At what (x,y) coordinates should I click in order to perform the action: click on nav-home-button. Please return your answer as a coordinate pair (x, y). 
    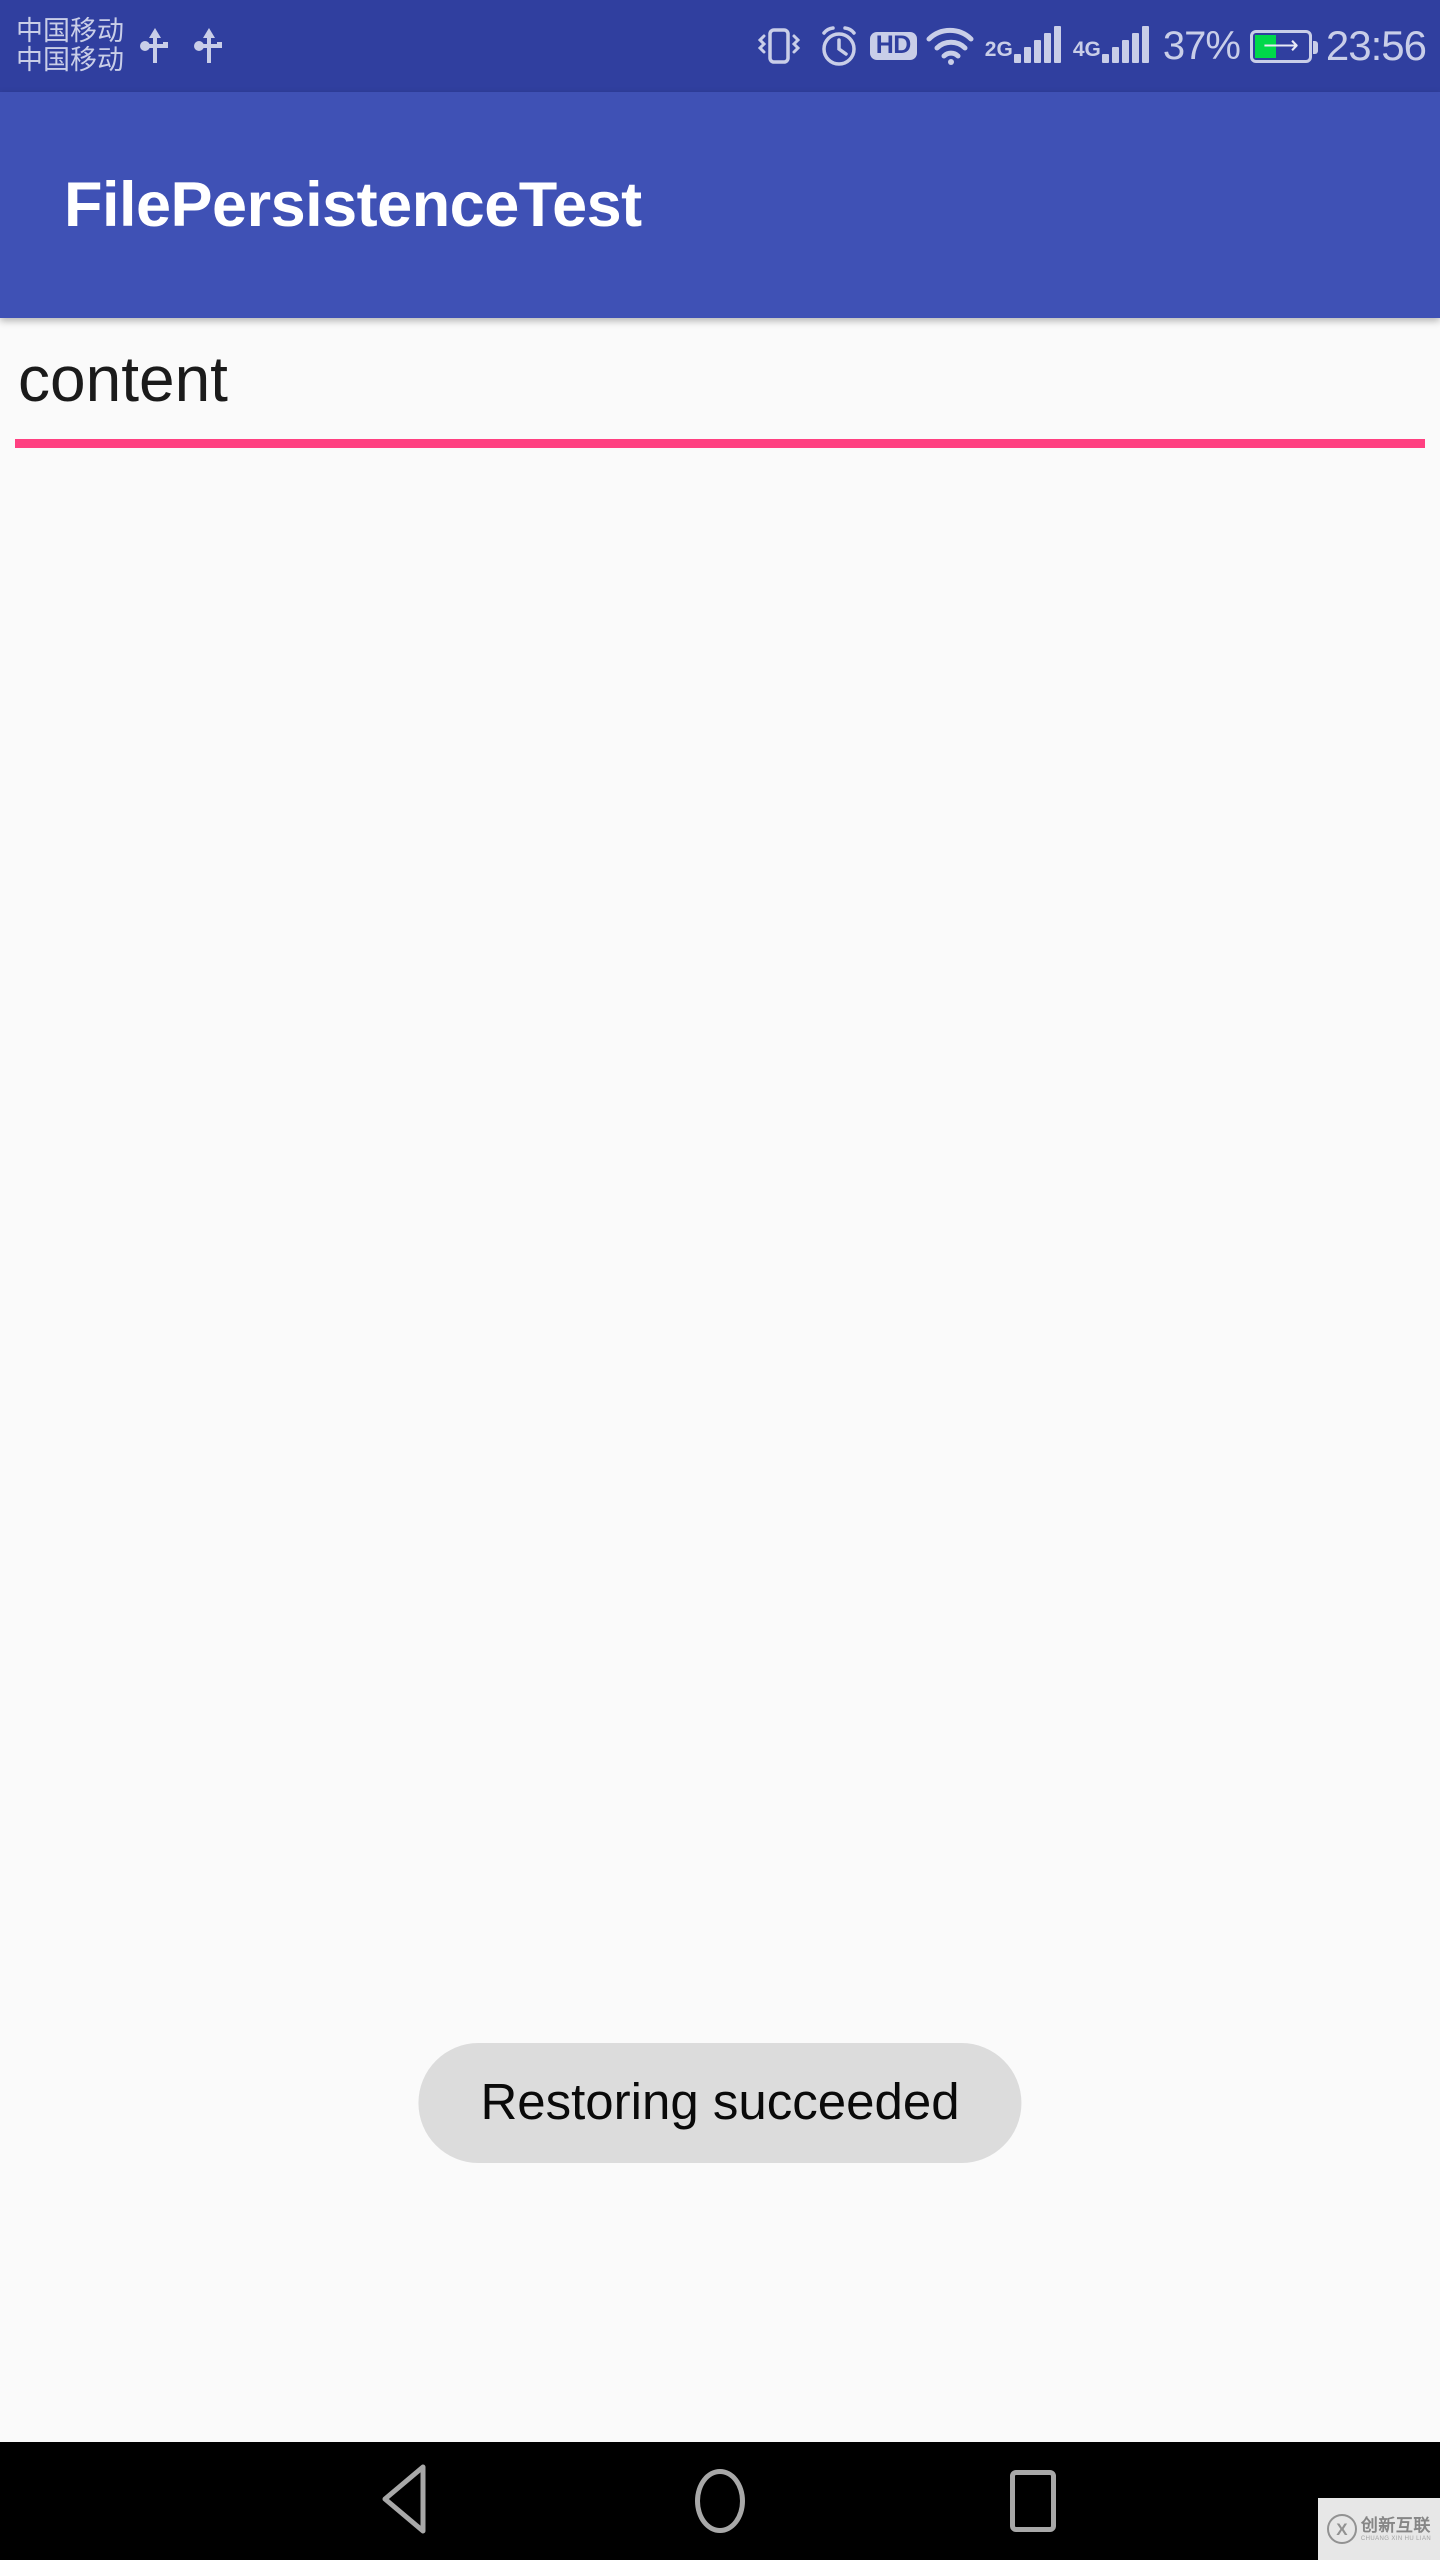
    Looking at the image, I should click on (720, 2501).